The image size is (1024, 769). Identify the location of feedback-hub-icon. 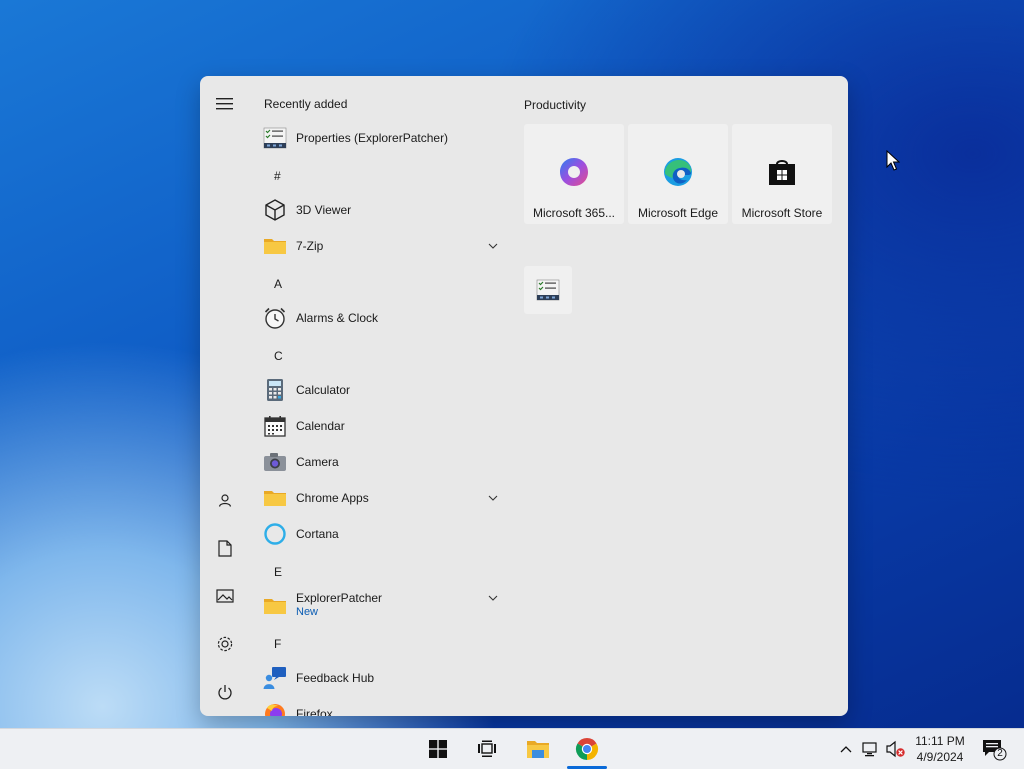
(274, 678).